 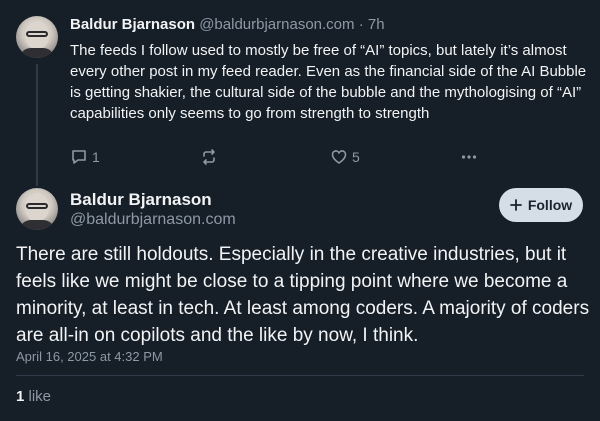 I want to click on reply-author-avatar, so click(x=37, y=37).